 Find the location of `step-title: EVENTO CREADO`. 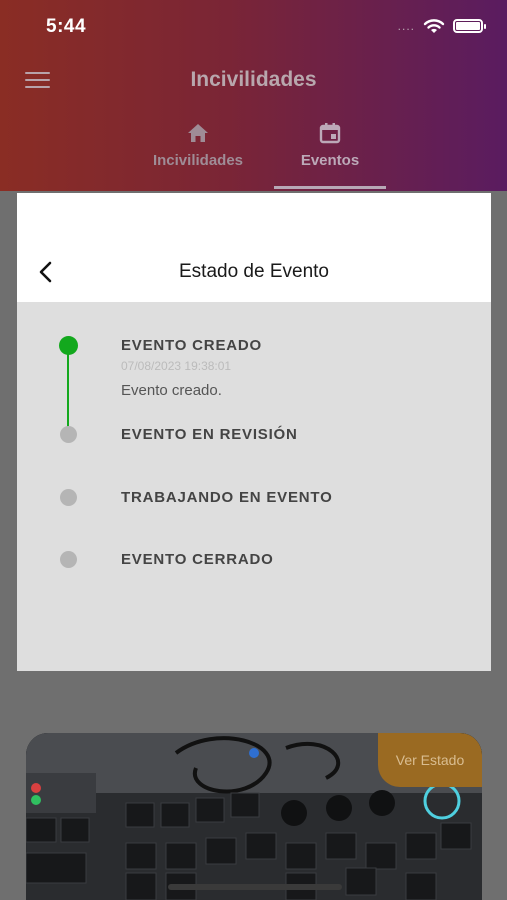

step-title: EVENTO CREADO is located at coordinates (191, 345).